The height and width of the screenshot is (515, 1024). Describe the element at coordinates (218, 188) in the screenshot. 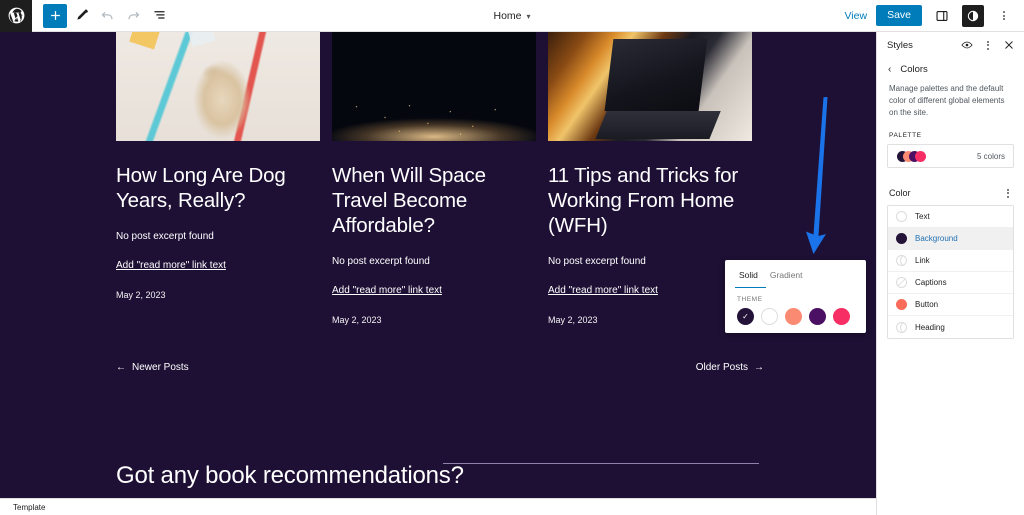

I see `post-title: How Long Are Dog Years, Really?` at that location.